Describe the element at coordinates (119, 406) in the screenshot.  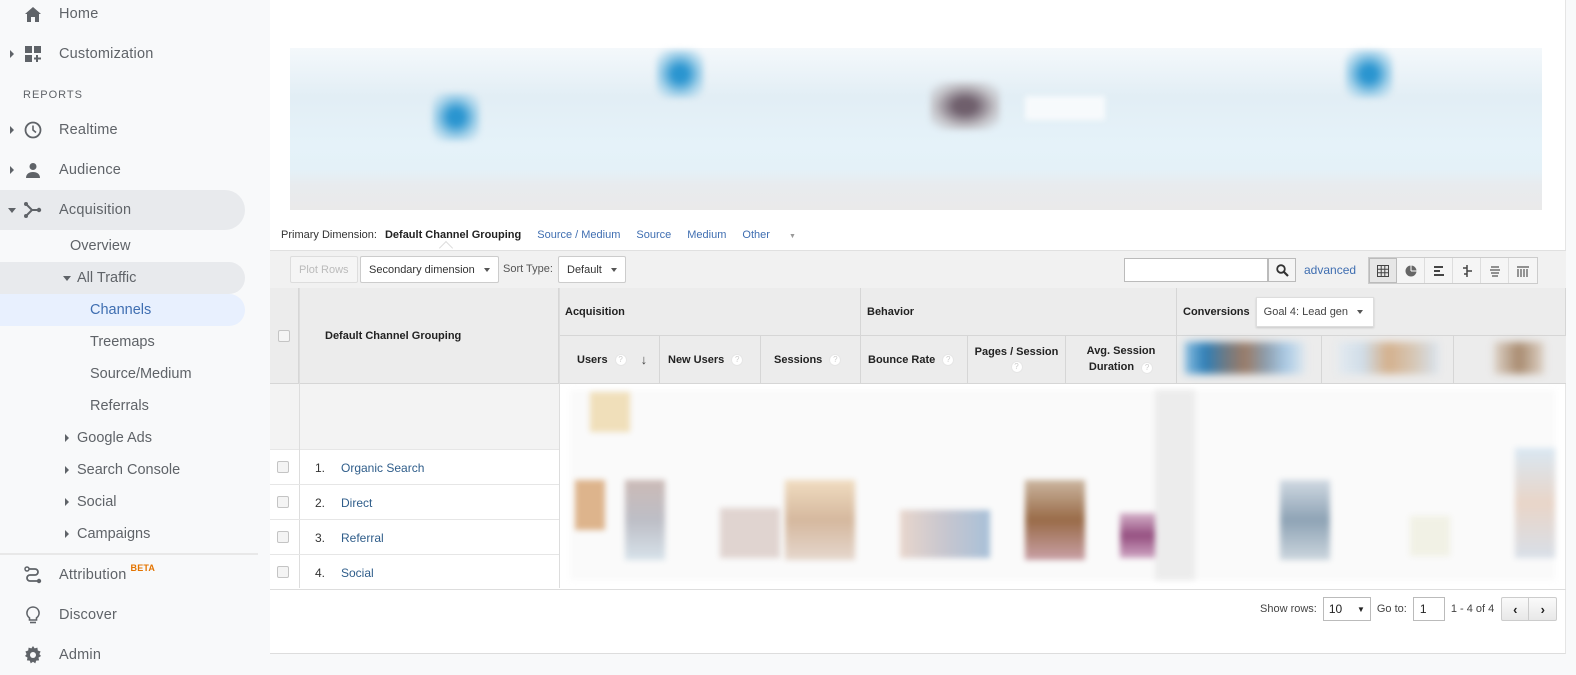
I see `nav-referrals: Referrals` at that location.